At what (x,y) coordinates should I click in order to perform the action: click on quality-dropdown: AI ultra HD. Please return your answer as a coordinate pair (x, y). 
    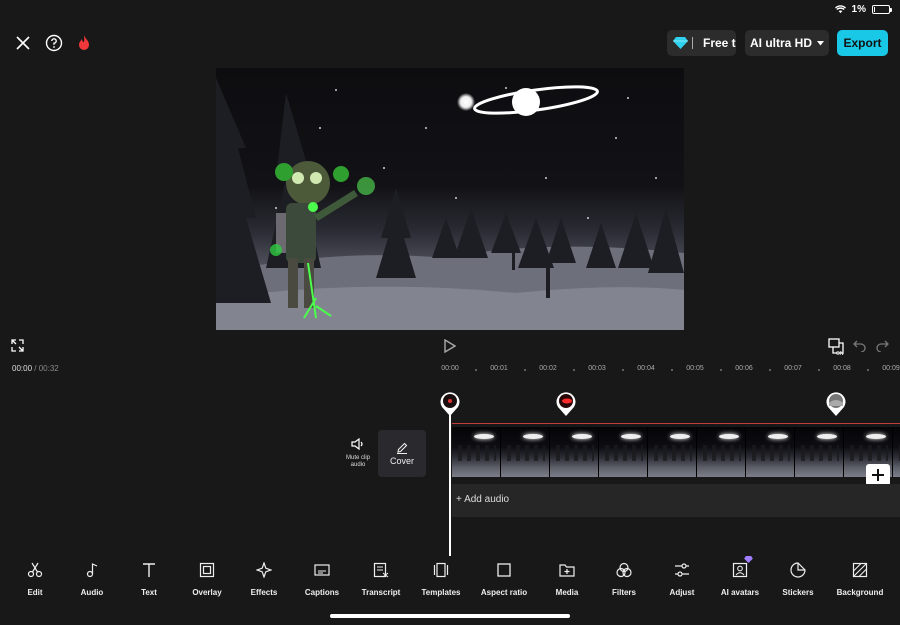
    Looking at the image, I should click on (787, 43).